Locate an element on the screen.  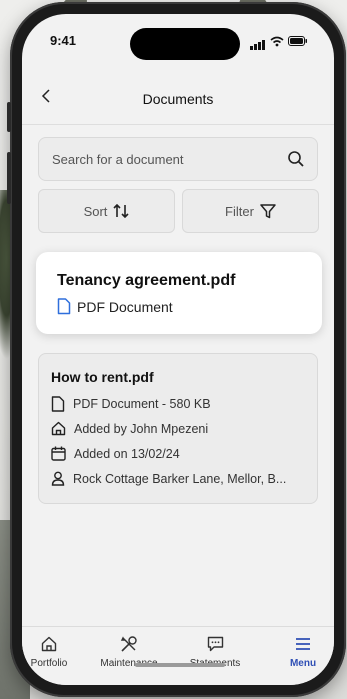
document-detail-added-on: Added on 13/02/24 is located at coordinates (180, 453).